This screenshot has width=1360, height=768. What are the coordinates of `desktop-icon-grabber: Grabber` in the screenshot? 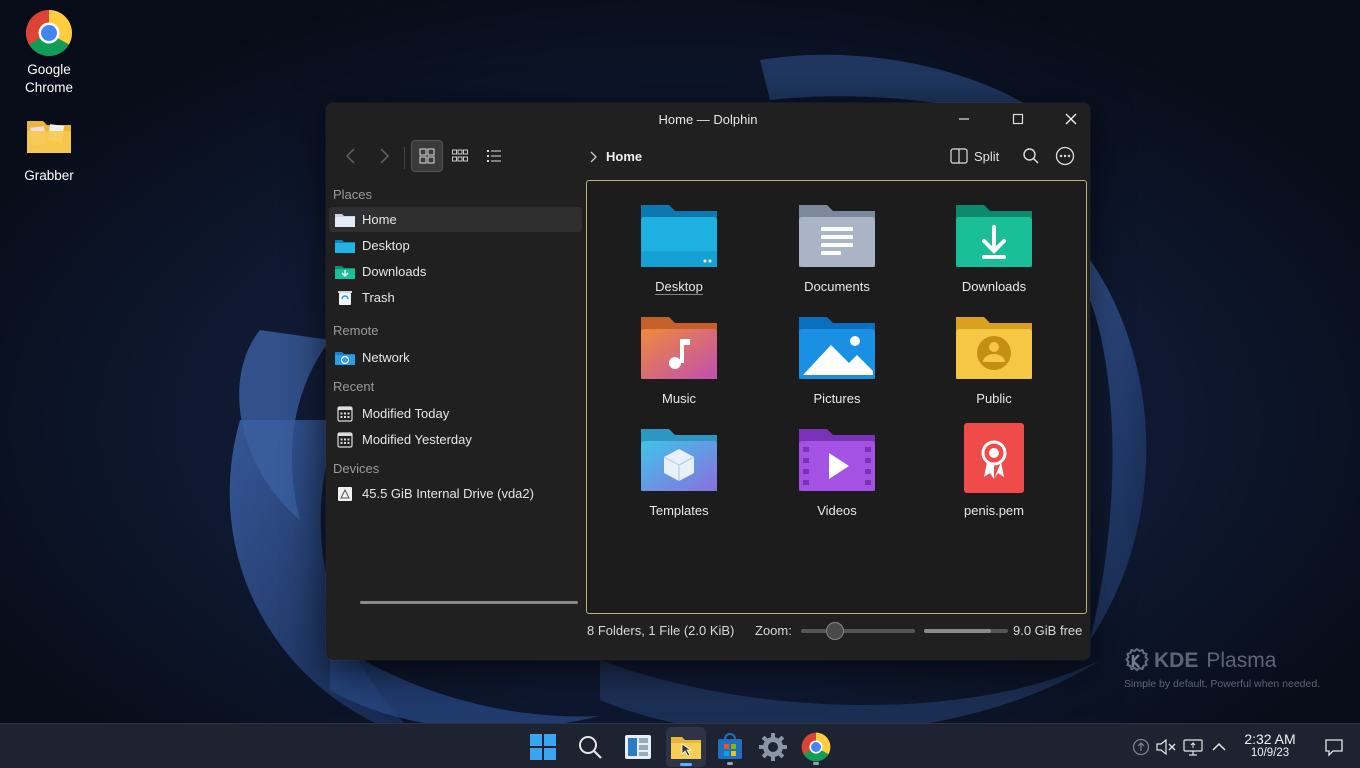 It's located at (49, 150).